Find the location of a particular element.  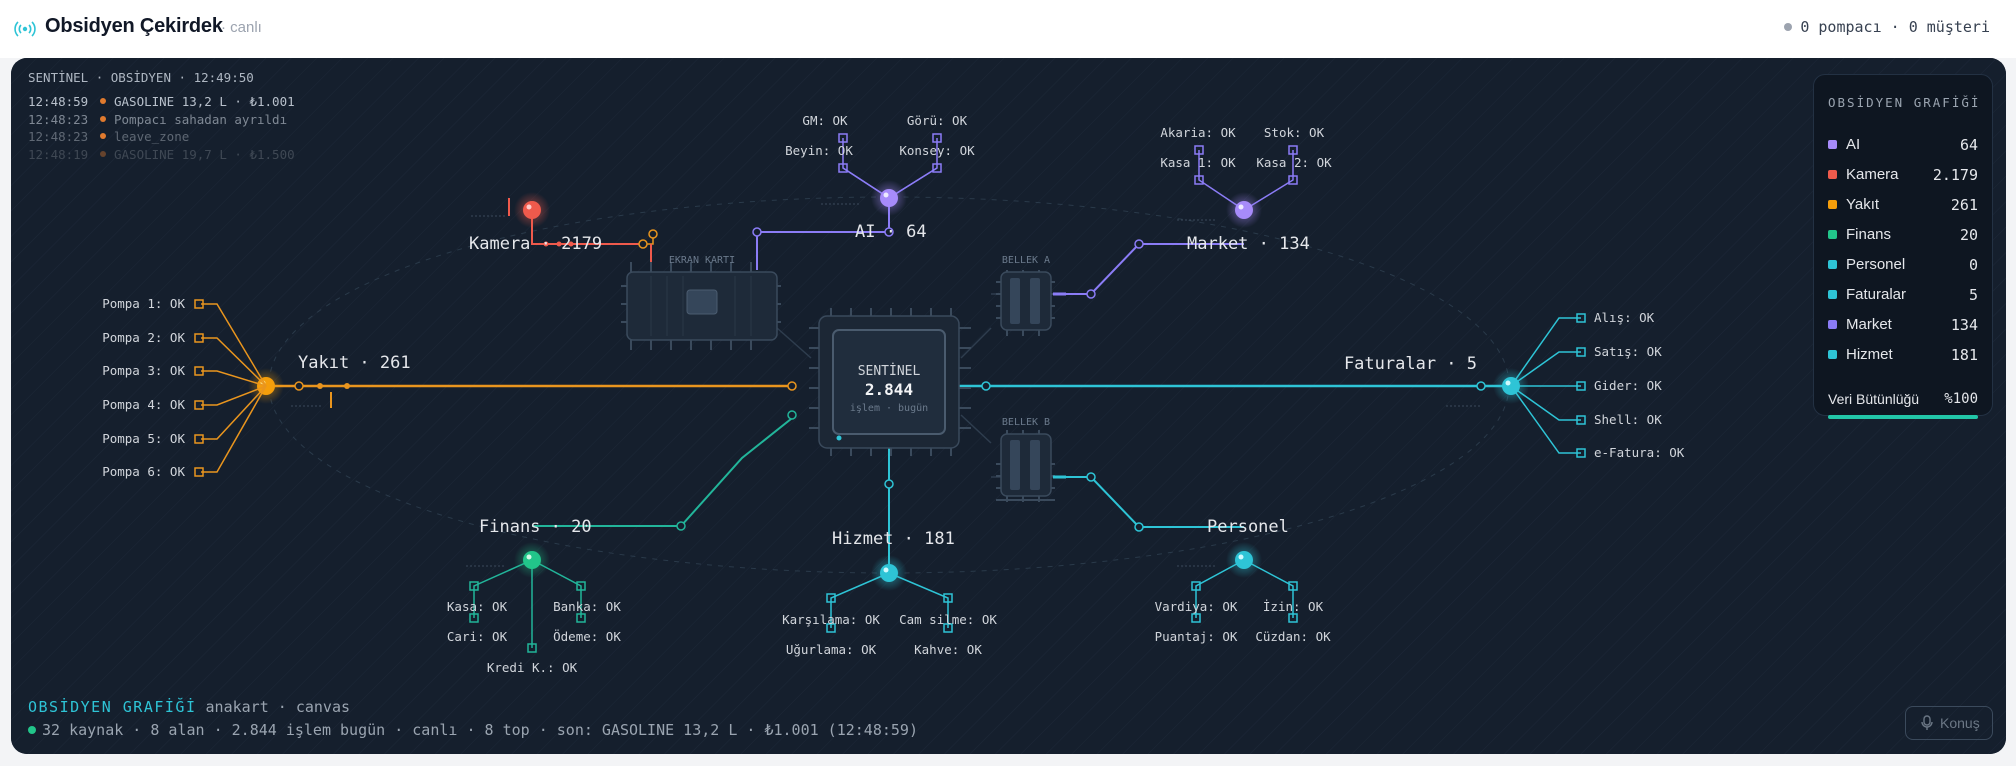

hizmet-sub-karsilama: Karşılama: OK is located at coordinates (831, 619).